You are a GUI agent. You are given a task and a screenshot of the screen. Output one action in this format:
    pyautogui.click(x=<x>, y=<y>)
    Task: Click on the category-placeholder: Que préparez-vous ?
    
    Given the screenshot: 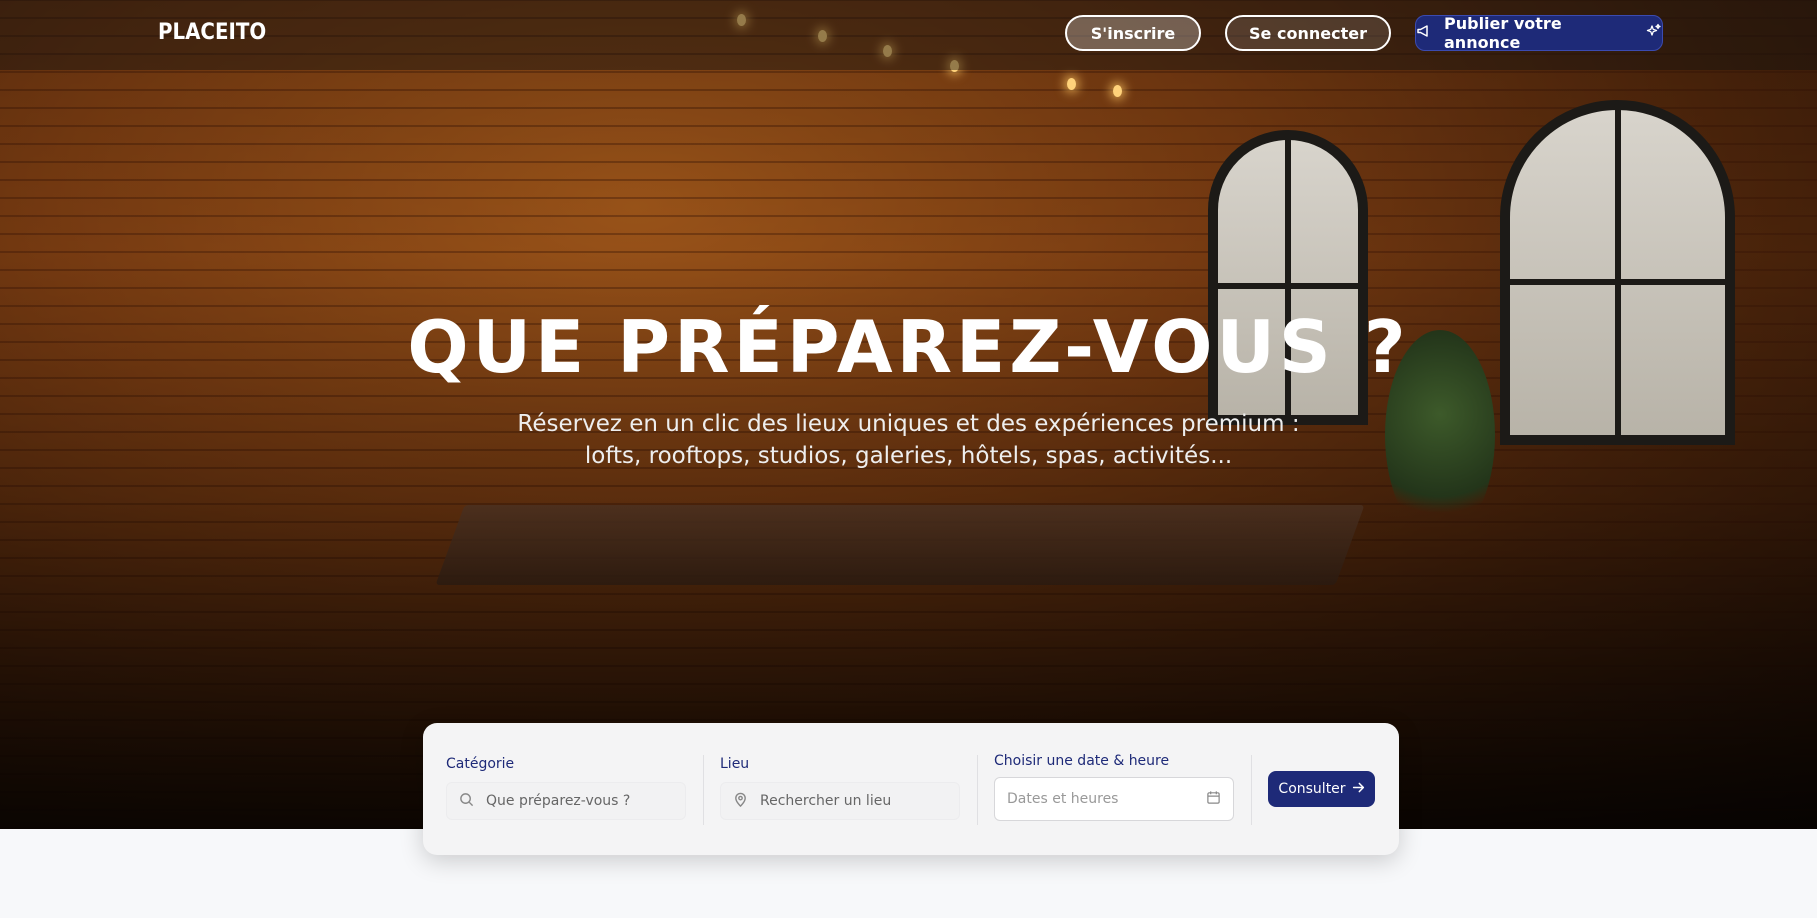 What is the action you would take?
    pyautogui.click(x=558, y=801)
    